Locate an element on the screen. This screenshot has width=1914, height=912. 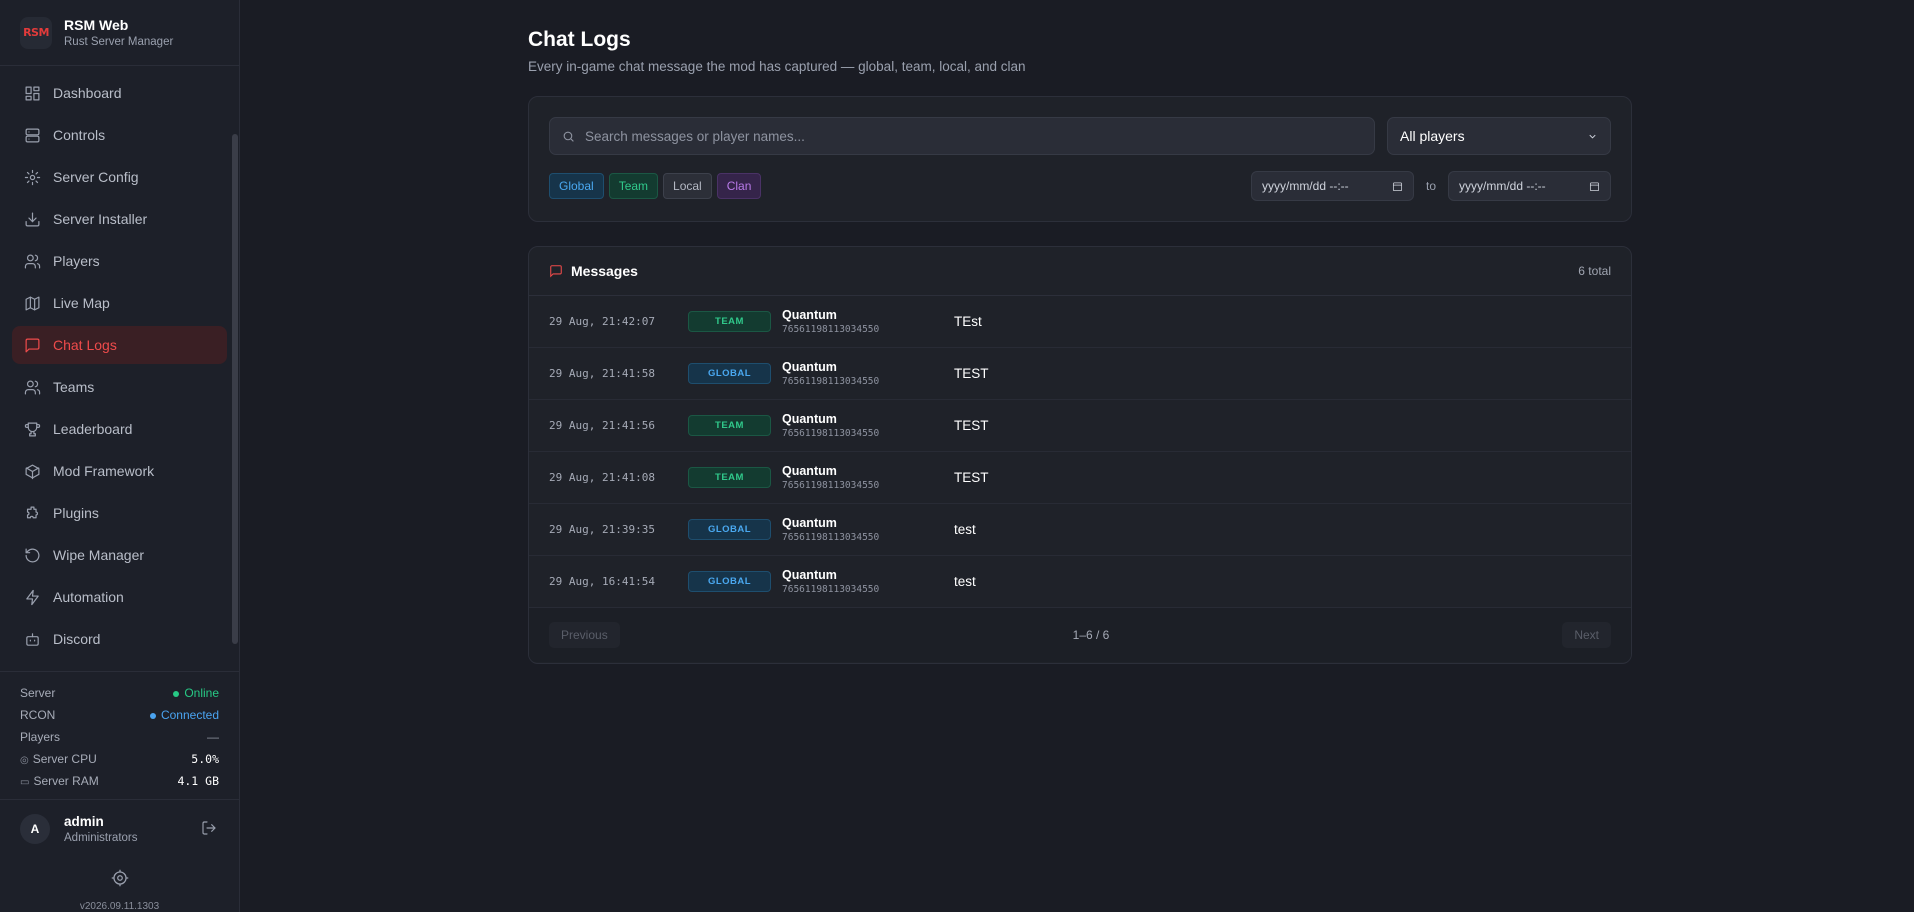
sidebar-item-server-config: Server Config is located at coordinates (119, 177).